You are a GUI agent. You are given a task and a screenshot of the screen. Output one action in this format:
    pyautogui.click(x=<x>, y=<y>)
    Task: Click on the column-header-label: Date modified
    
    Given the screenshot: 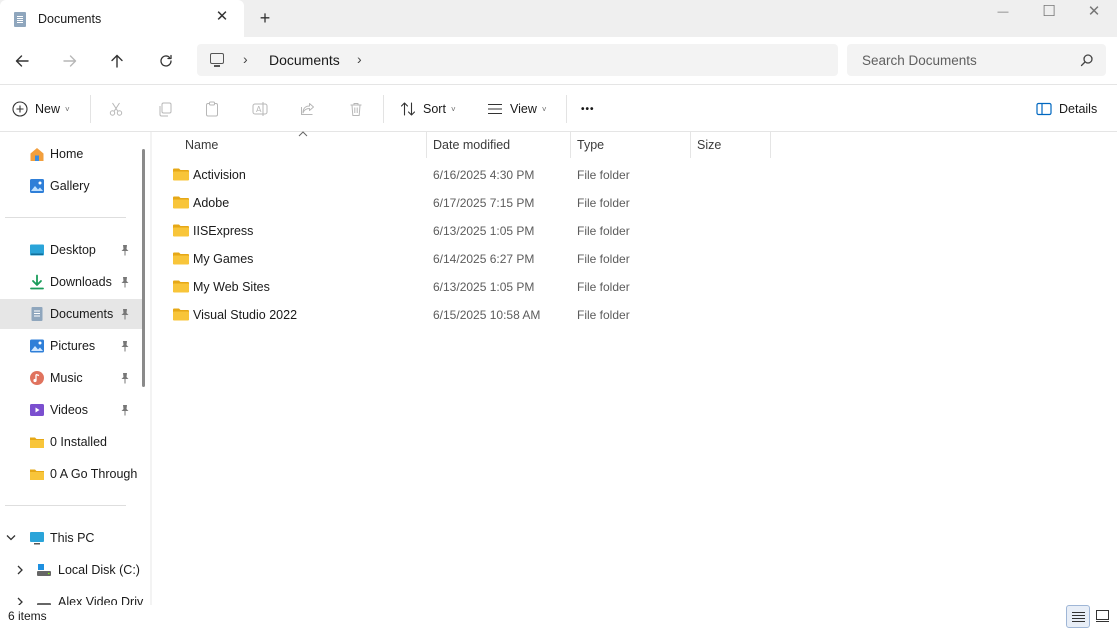 What is the action you would take?
    pyautogui.click(x=472, y=145)
    